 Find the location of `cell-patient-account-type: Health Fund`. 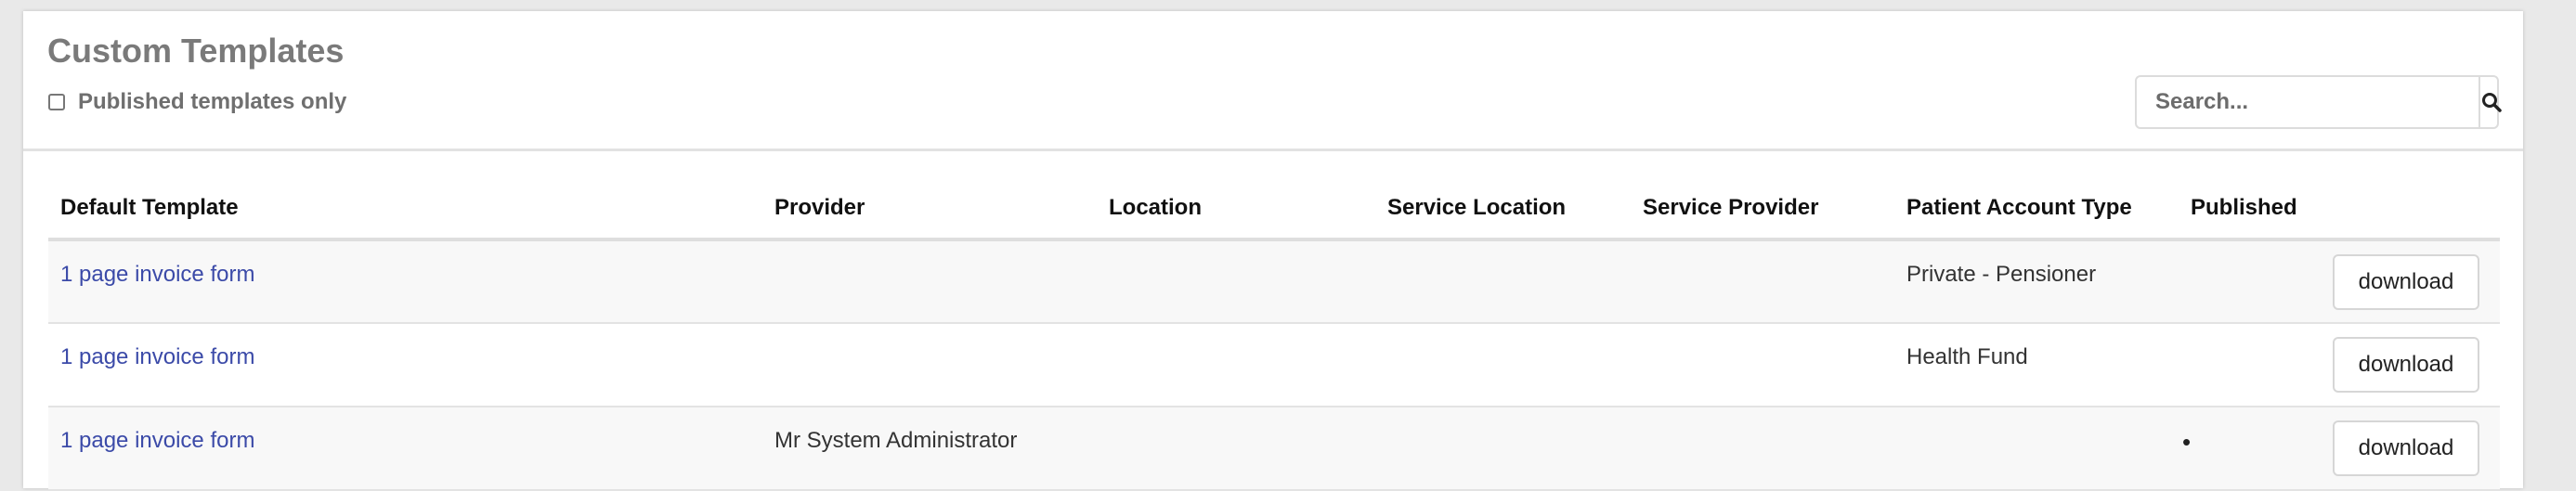

cell-patient-account-type: Health Fund is located at coordinates (2037, 365).